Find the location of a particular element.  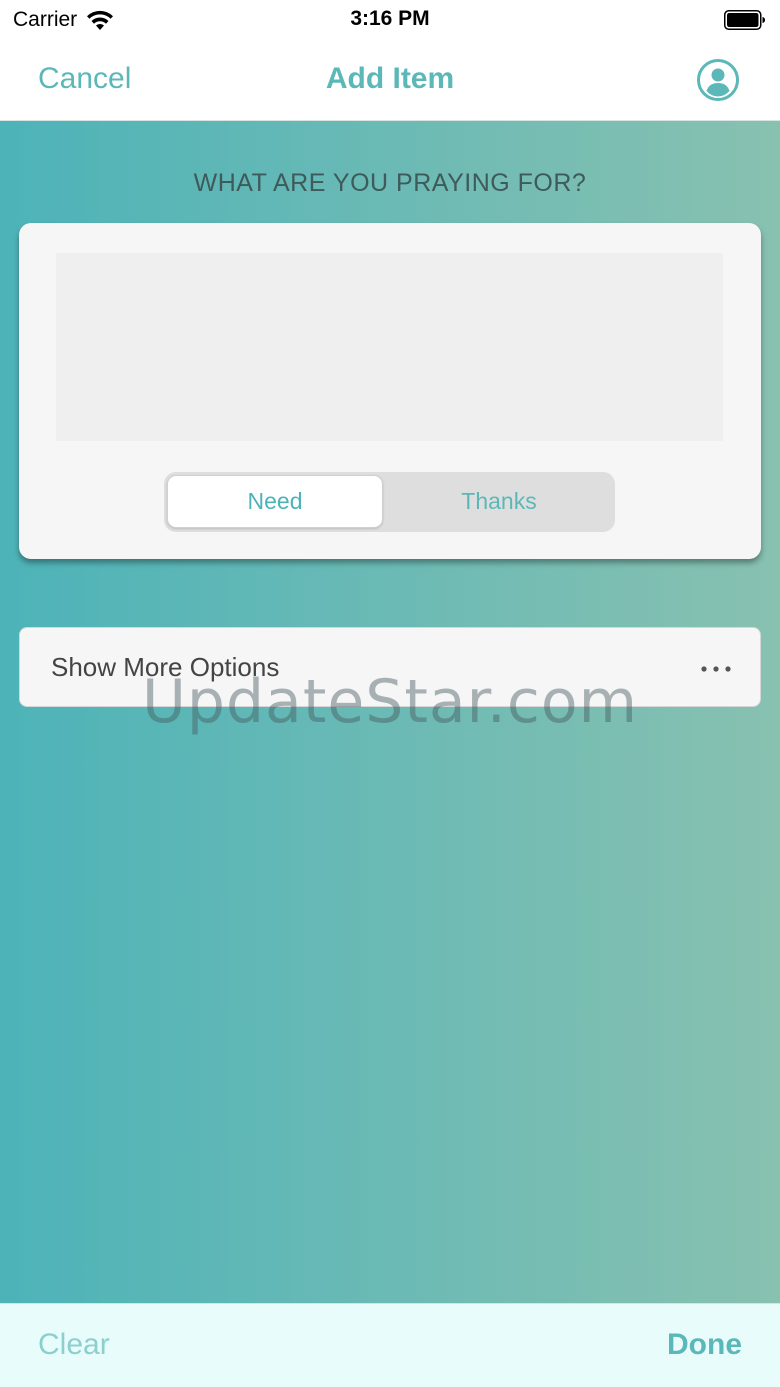

person-circle-icon is located at coordinates (718, 80).